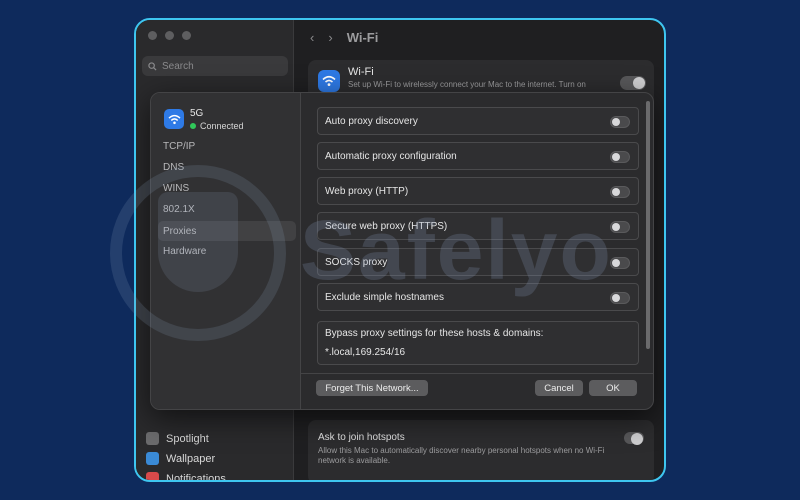 This screenshot has width=800, height=500. Describe the element at coordinates (152, 35) in the screenshot. I see `close-window-button` at that location.